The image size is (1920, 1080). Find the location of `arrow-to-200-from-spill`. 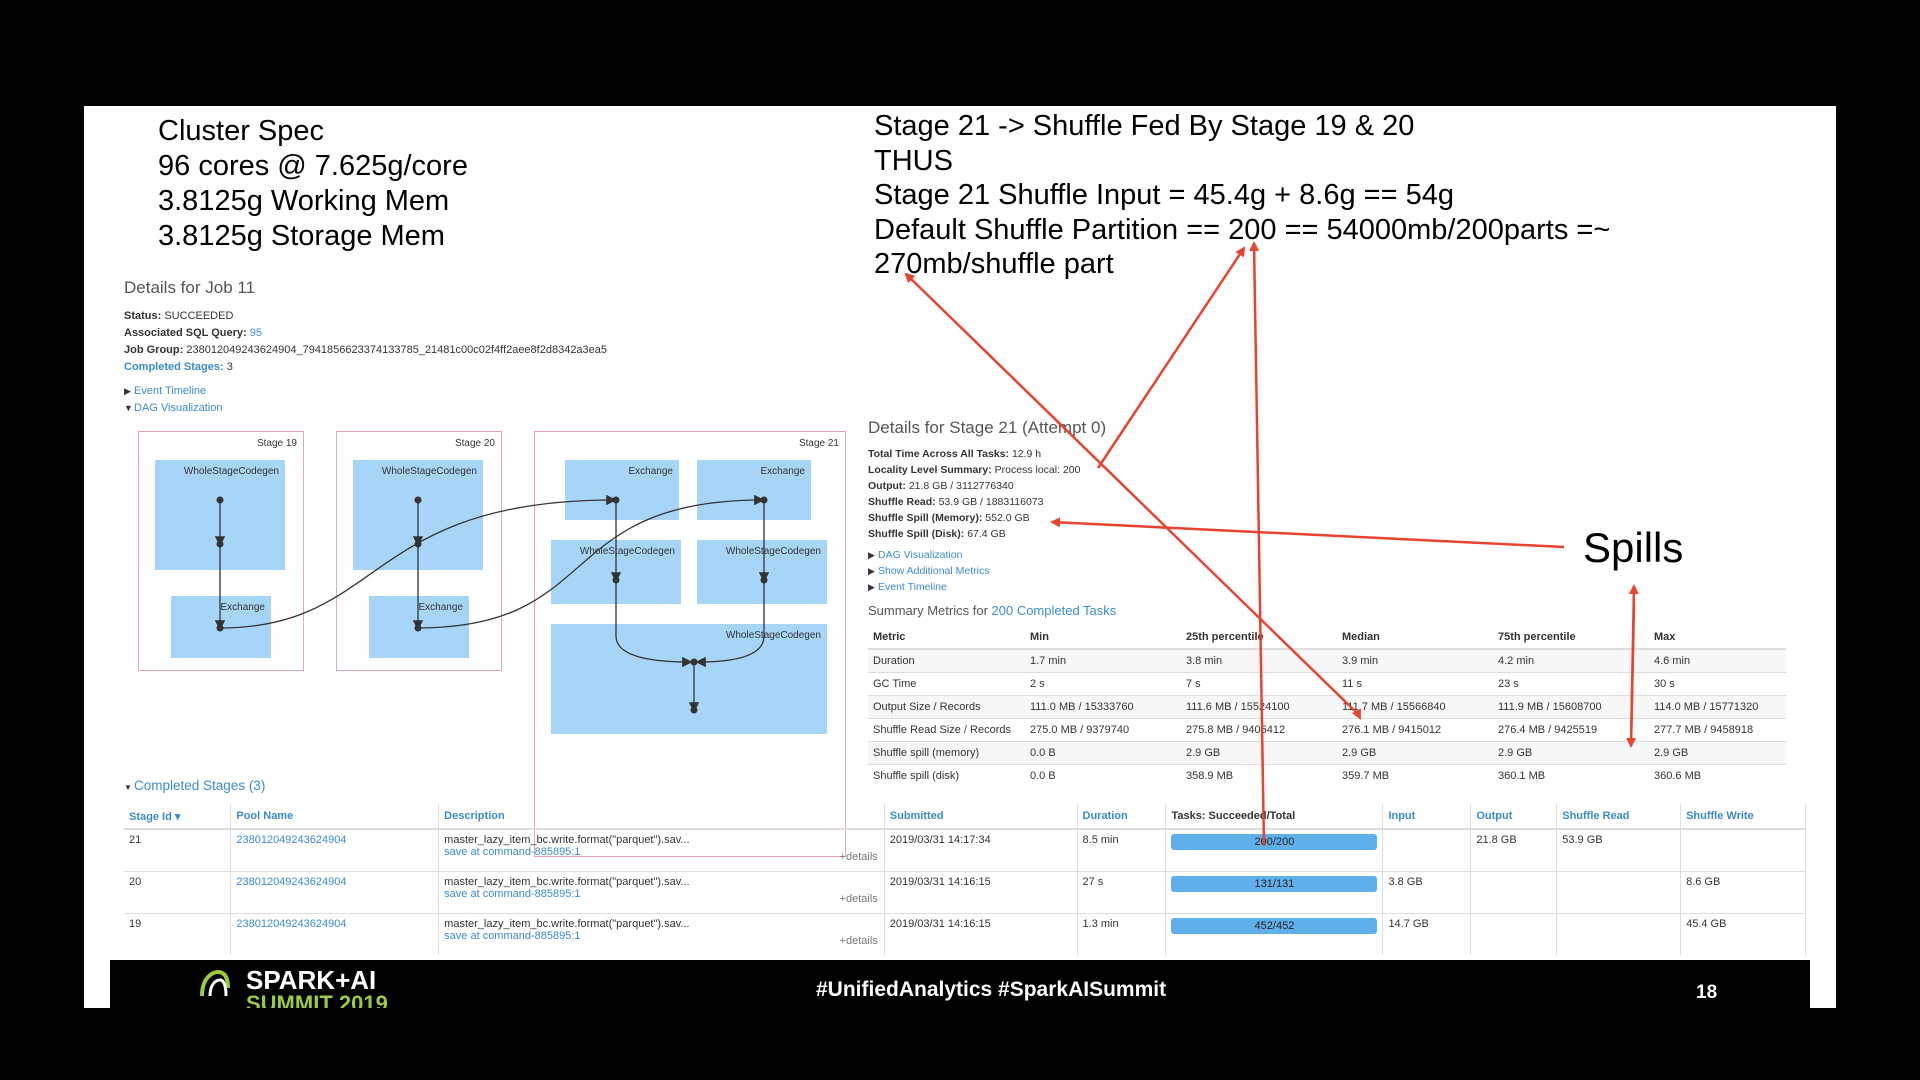

arrow-to-200-from-spill is located at coordinates (1171, 357).